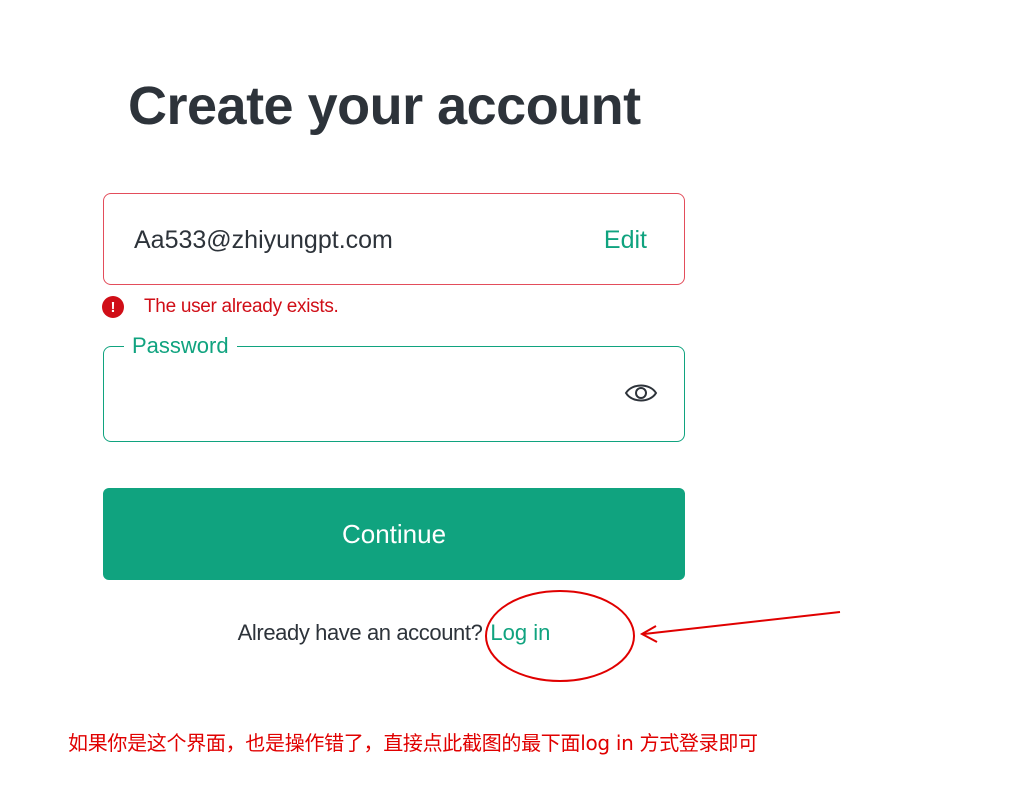 The width and height of the screenshot is (1021, 788). What do you see at coordinates (641, 393) in the screenshot?
I see `eye-icon` at bounding box center [641, 393].